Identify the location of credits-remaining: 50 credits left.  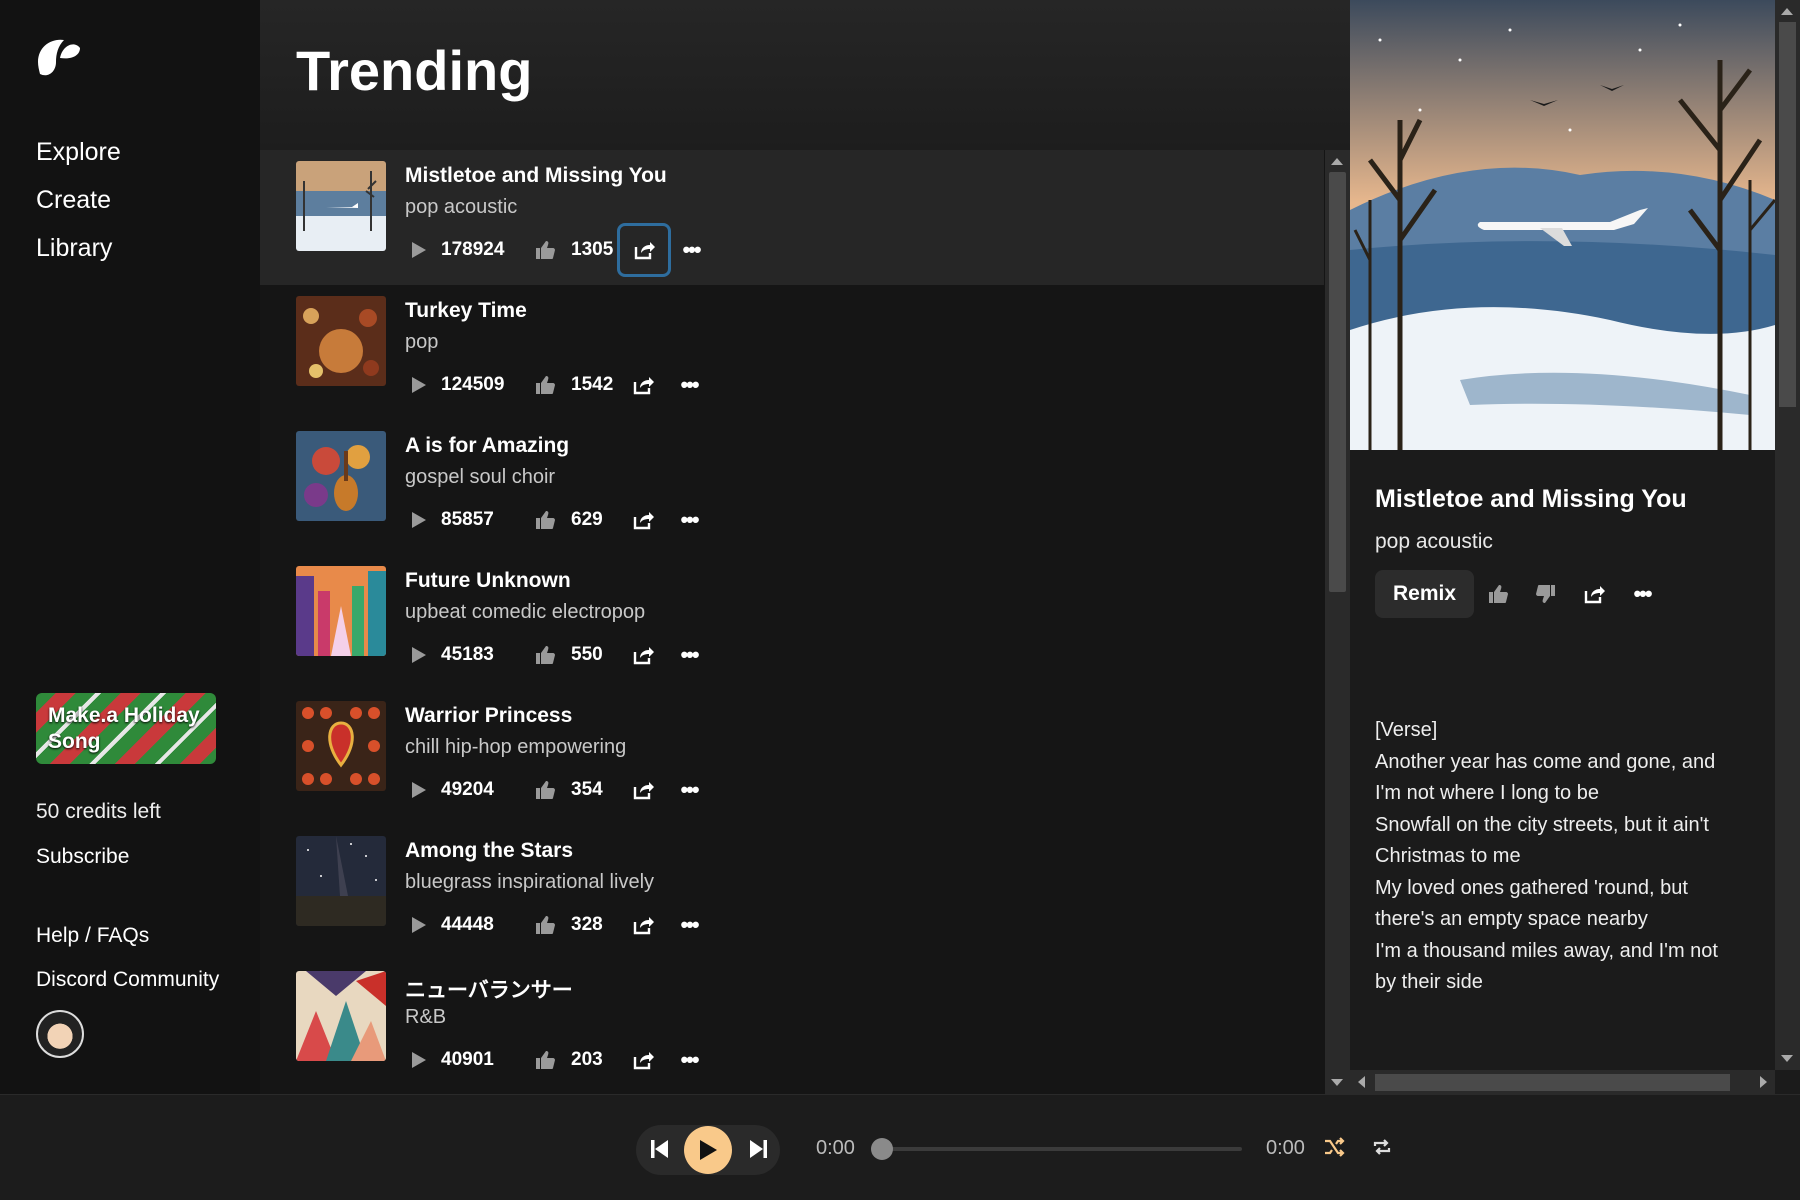
(98, 811).